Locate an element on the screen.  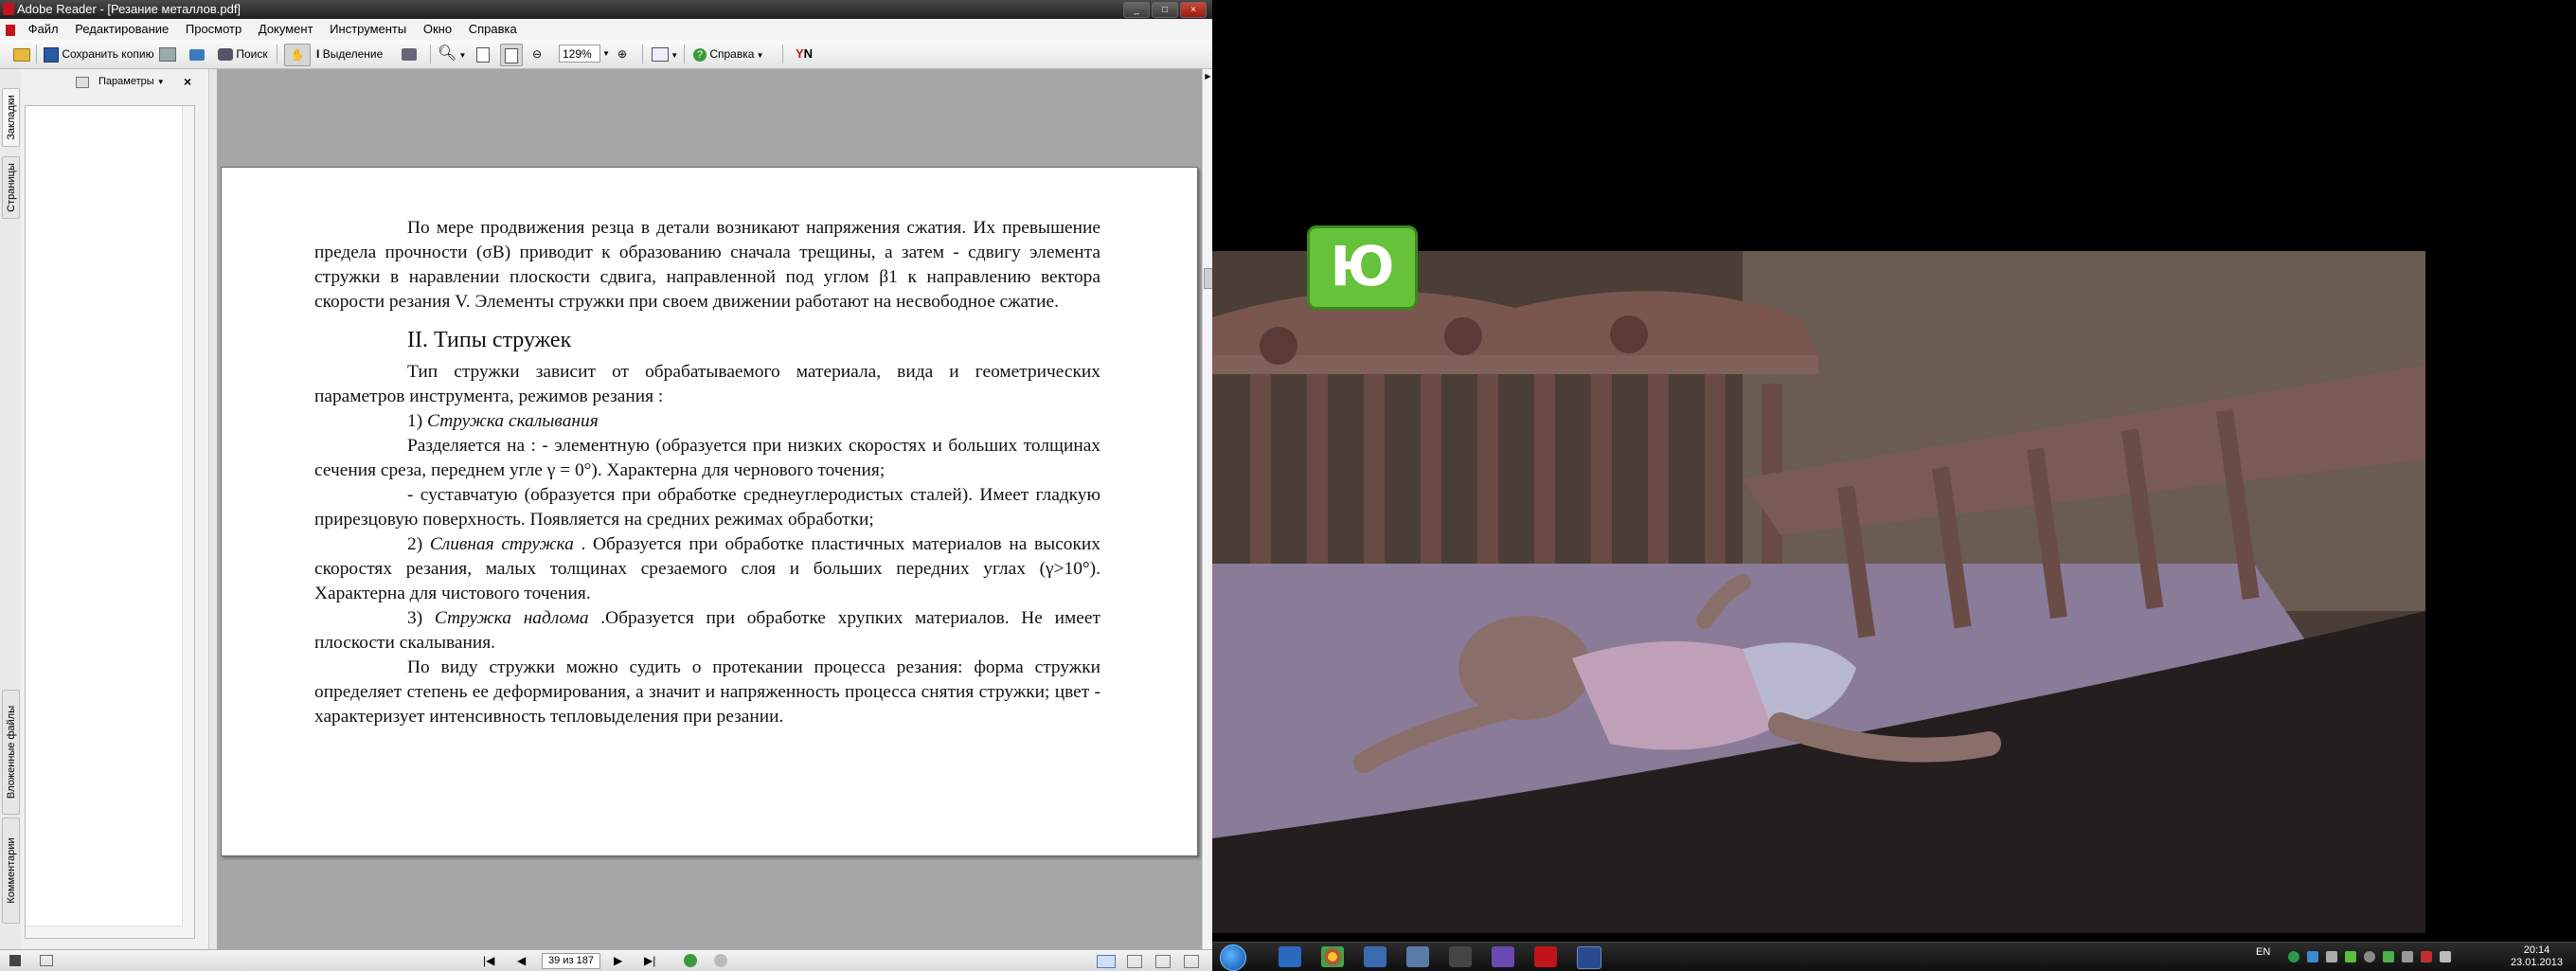
zoom-level-field: 129% is located at coordinates (579, 54).